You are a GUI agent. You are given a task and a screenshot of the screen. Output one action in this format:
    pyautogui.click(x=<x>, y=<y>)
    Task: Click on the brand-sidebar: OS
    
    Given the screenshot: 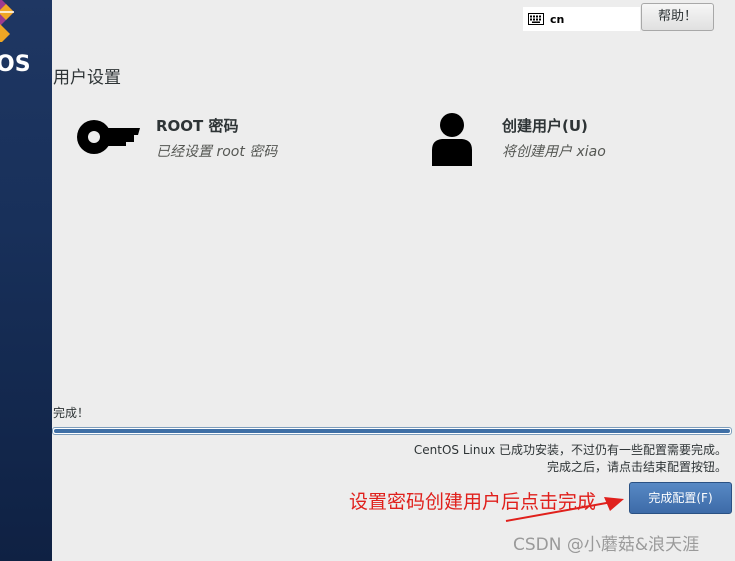 What is the action you would take?
    pyautogui.click(x=26, y=280)
    